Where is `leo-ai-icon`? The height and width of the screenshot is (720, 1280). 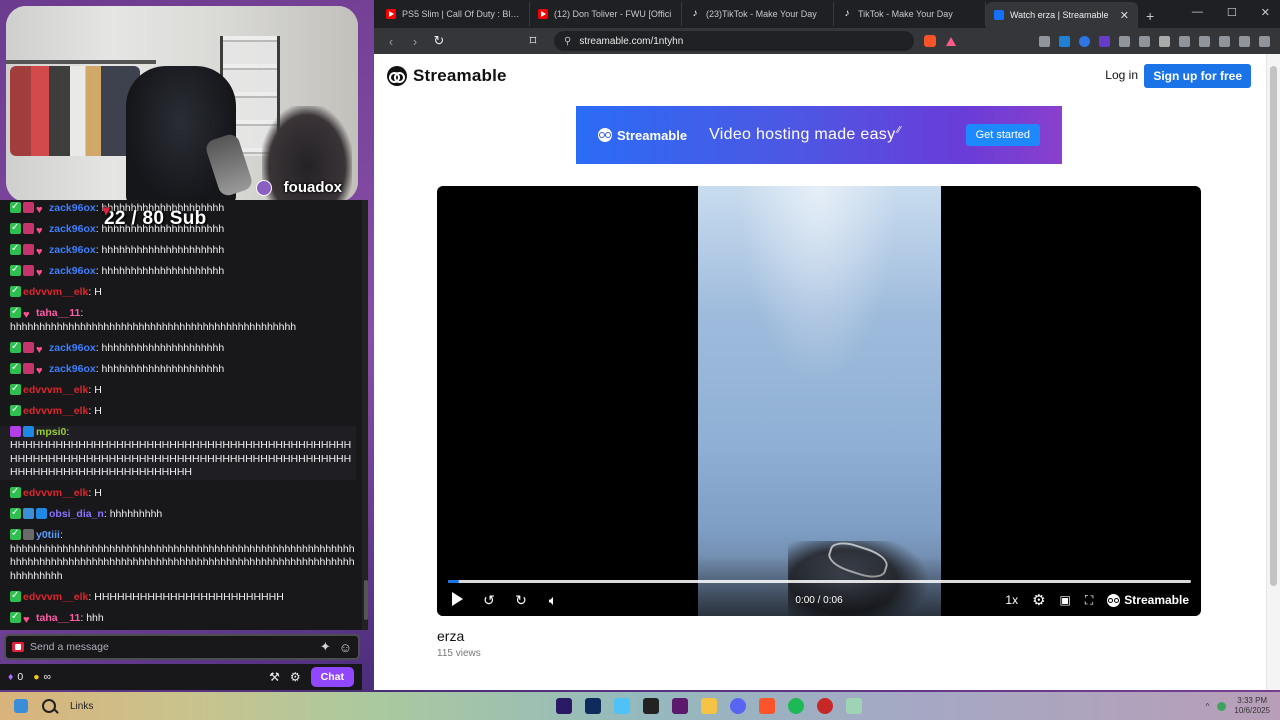 leo-ai-icon is located at coordinates (1224, 41).